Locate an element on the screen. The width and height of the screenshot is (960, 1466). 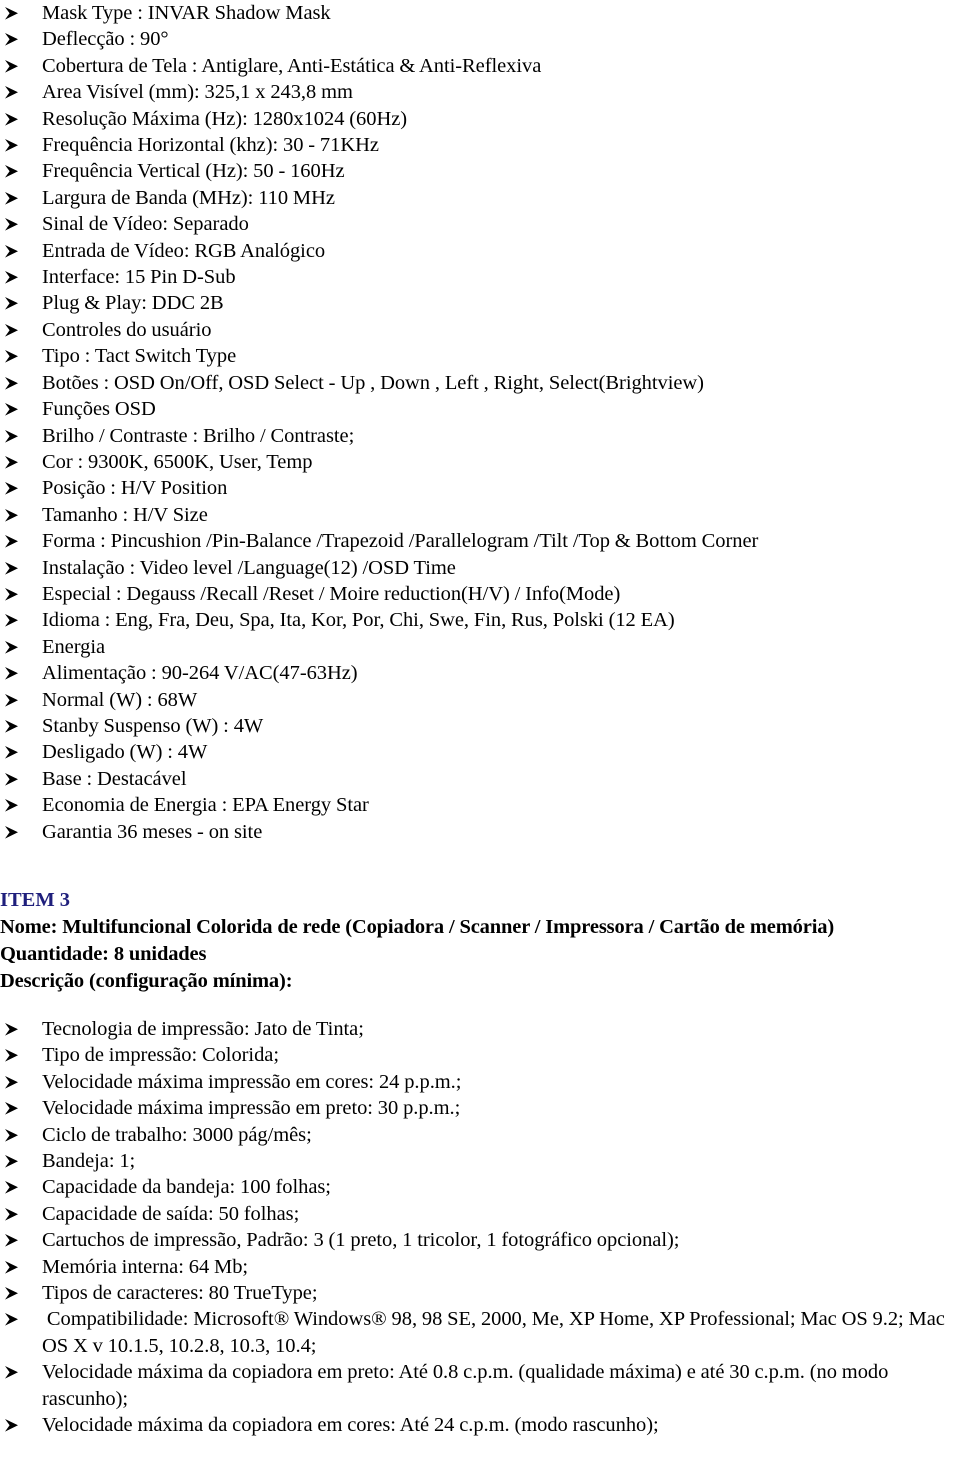
list-item: Stanby Suspenso (W) : 4W is located at coordinates (480, 726).